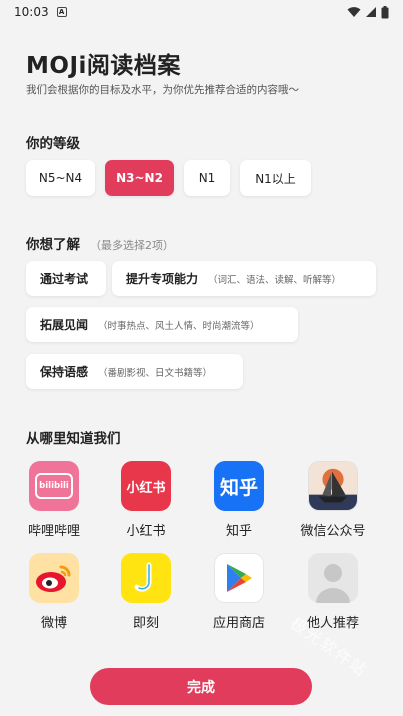 The image size is (403, 716). I want to click on interests-hint: （最多选择2项）, so click(132, 245).